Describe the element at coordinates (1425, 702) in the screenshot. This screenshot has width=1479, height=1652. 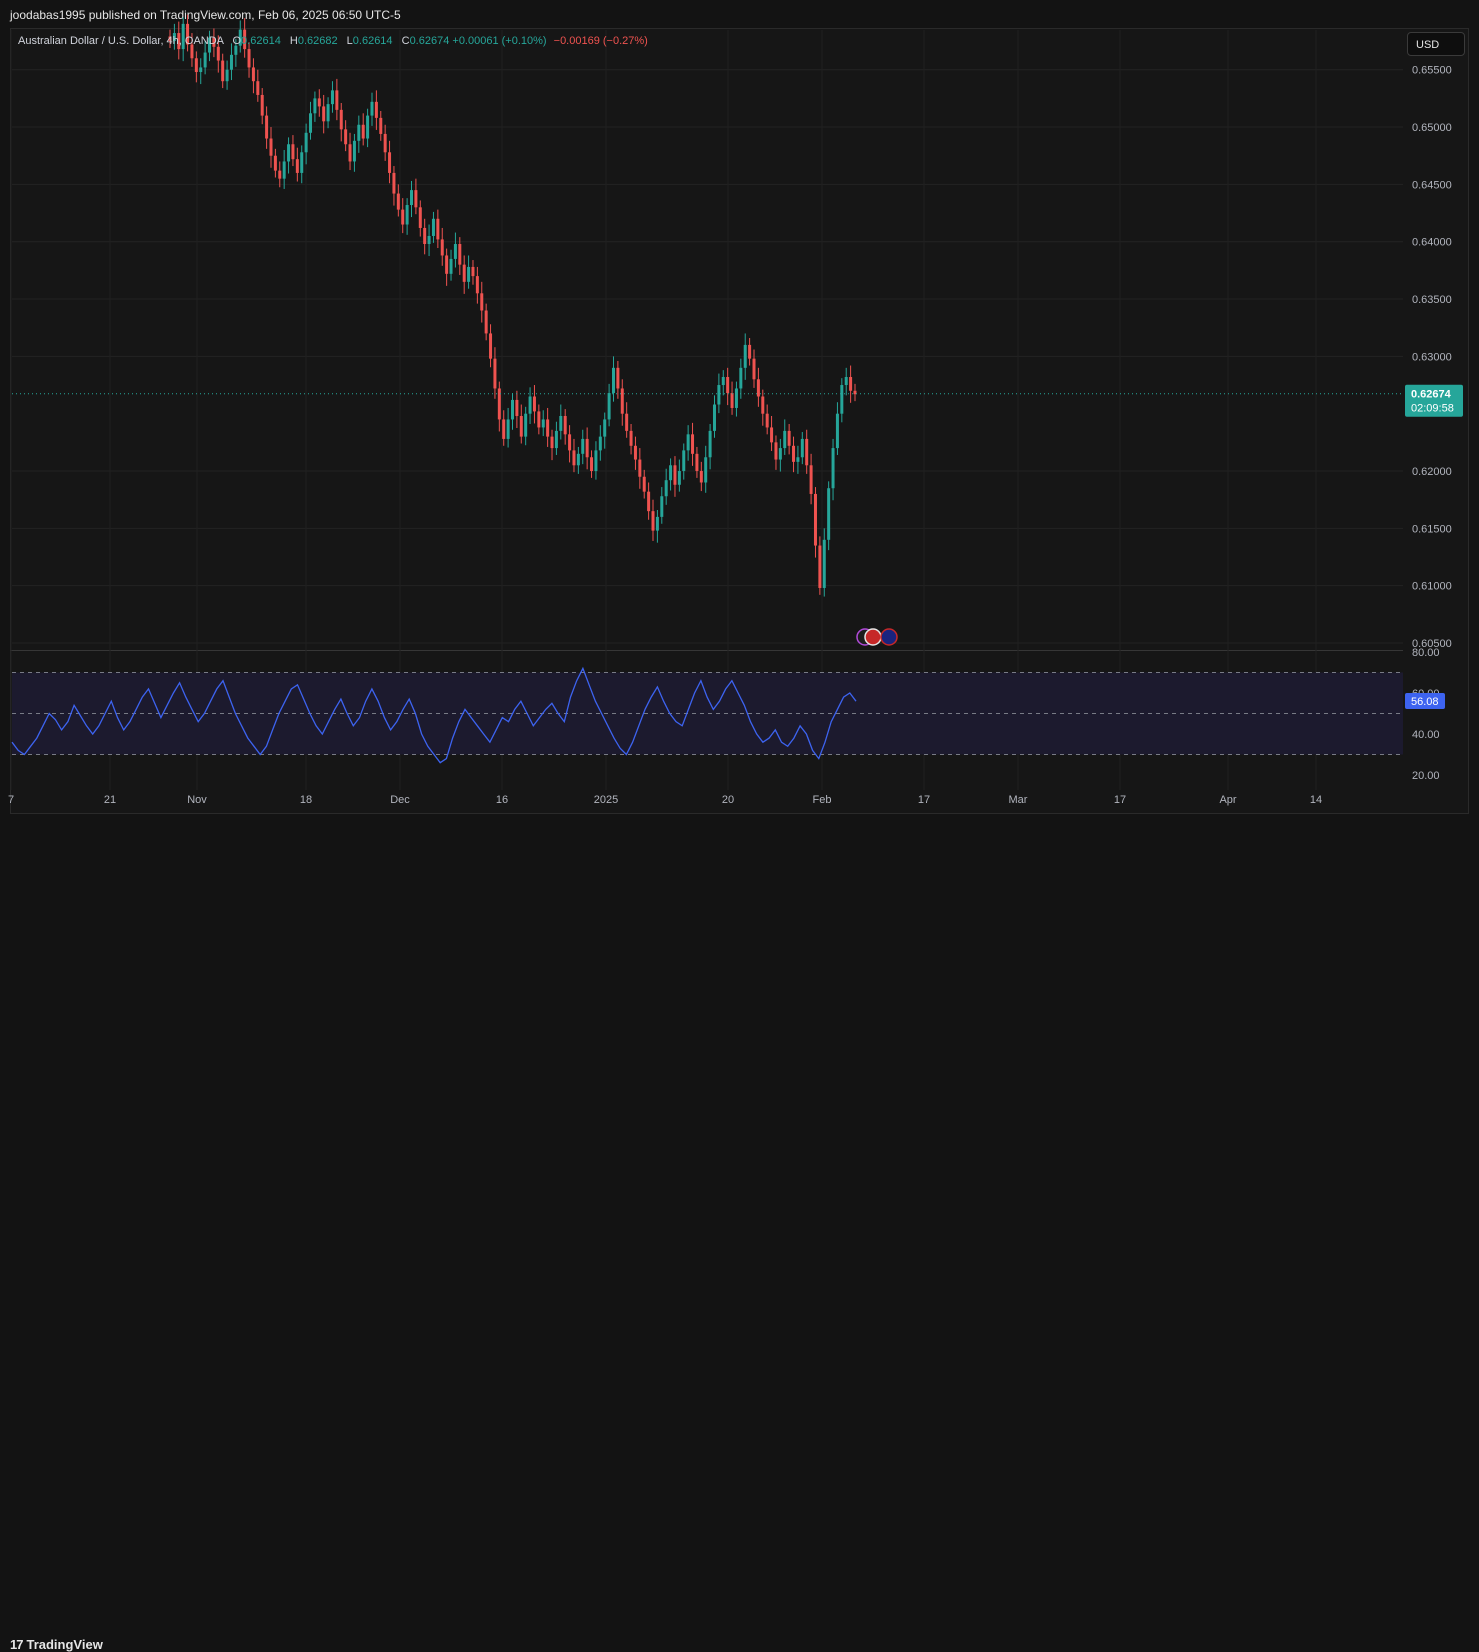
I see `rsi-tag-value: 56.08` at that location.